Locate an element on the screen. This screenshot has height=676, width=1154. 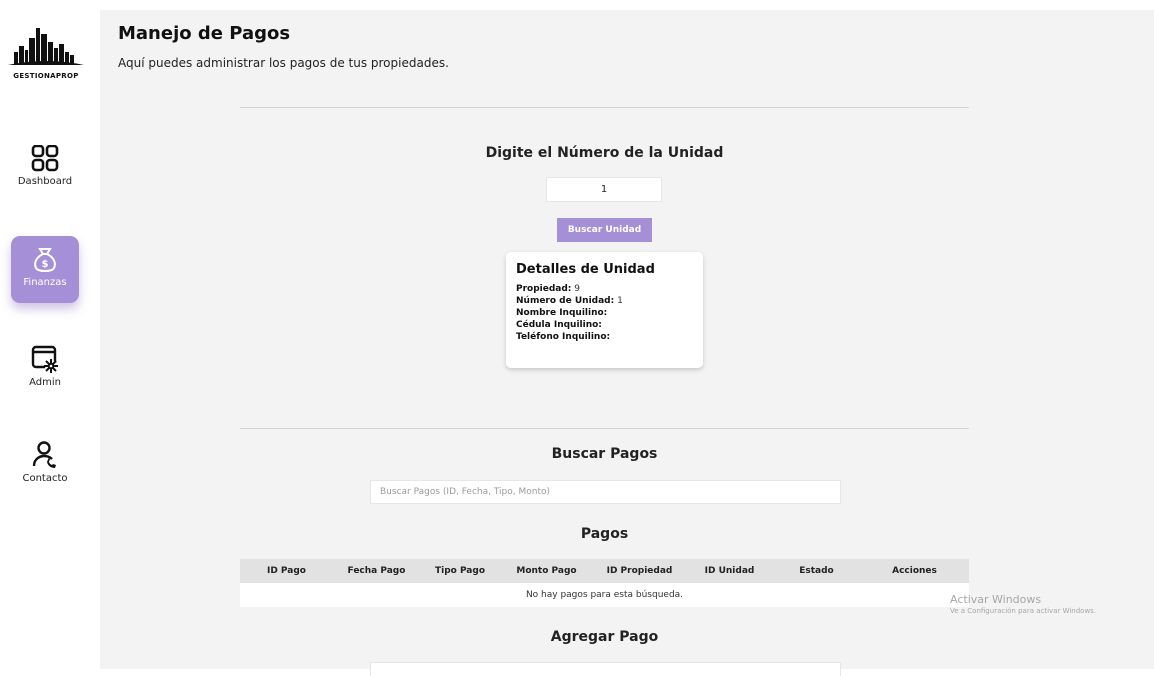
sidebar-item-label: Dashboard is located at coordinates (45, 181).